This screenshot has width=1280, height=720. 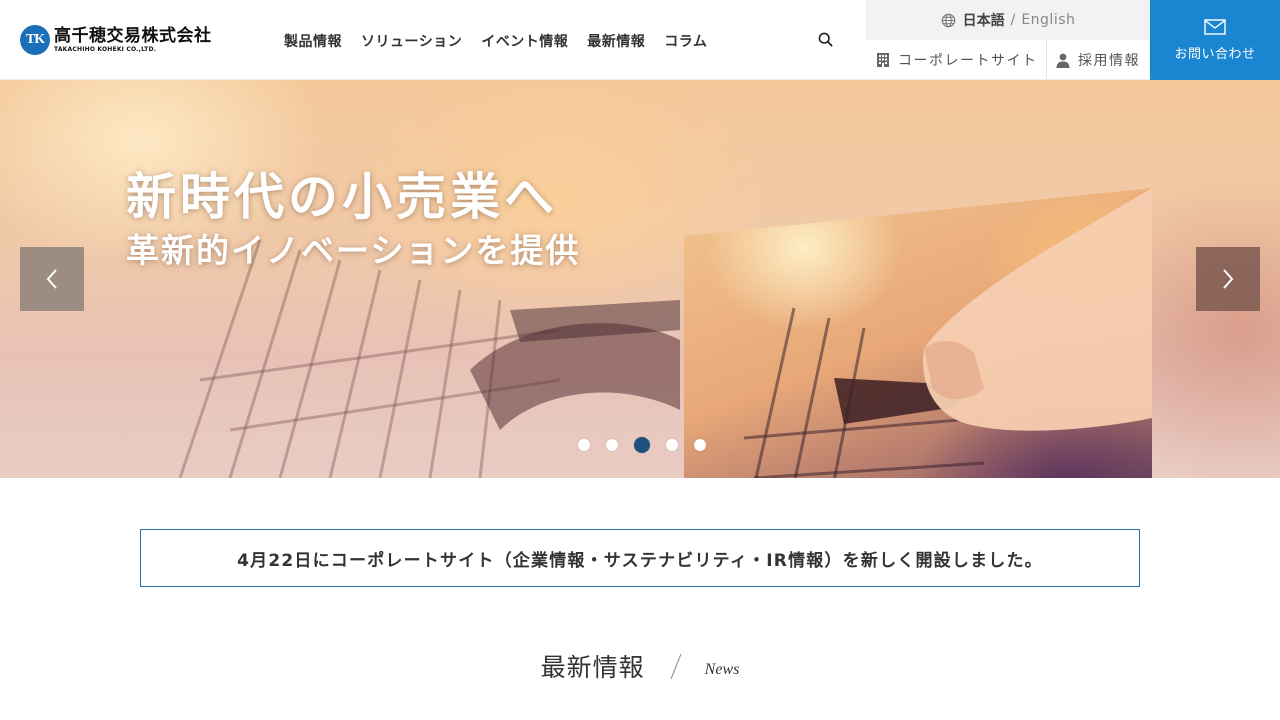 I want to click on contact-label: お問い合わせ, so click(x=1215, y=54).